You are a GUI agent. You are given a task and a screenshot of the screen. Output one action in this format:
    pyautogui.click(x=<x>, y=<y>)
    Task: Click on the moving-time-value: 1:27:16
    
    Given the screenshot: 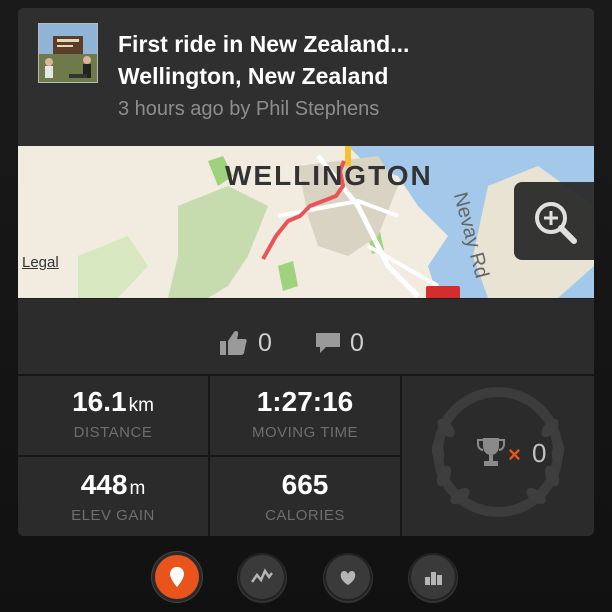 What is the action you would take?
    pyautogui.click(x=305, y=401)
    